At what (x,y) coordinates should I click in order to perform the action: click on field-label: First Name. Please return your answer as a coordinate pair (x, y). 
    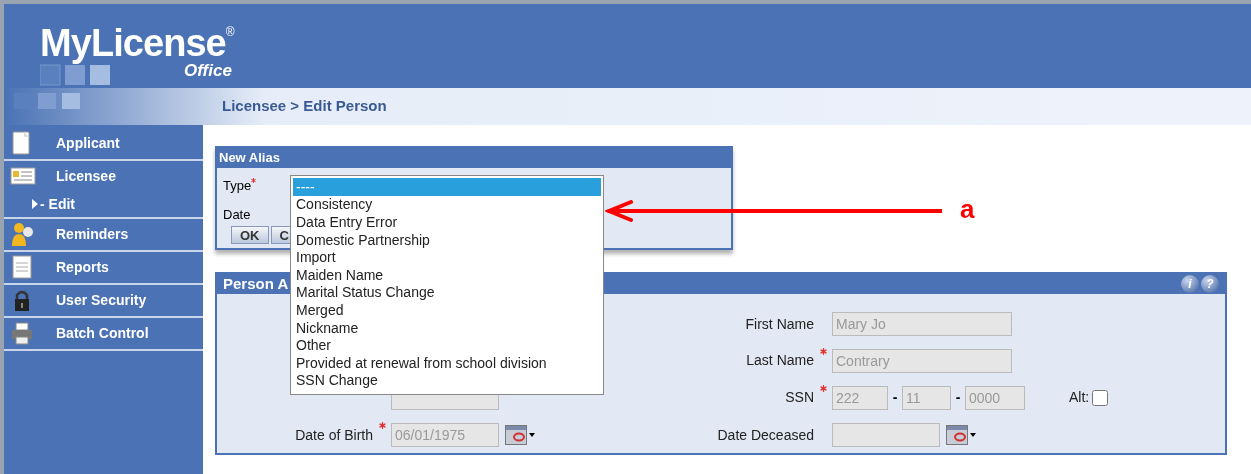
    Looking at the image, I should click on (779, 324).